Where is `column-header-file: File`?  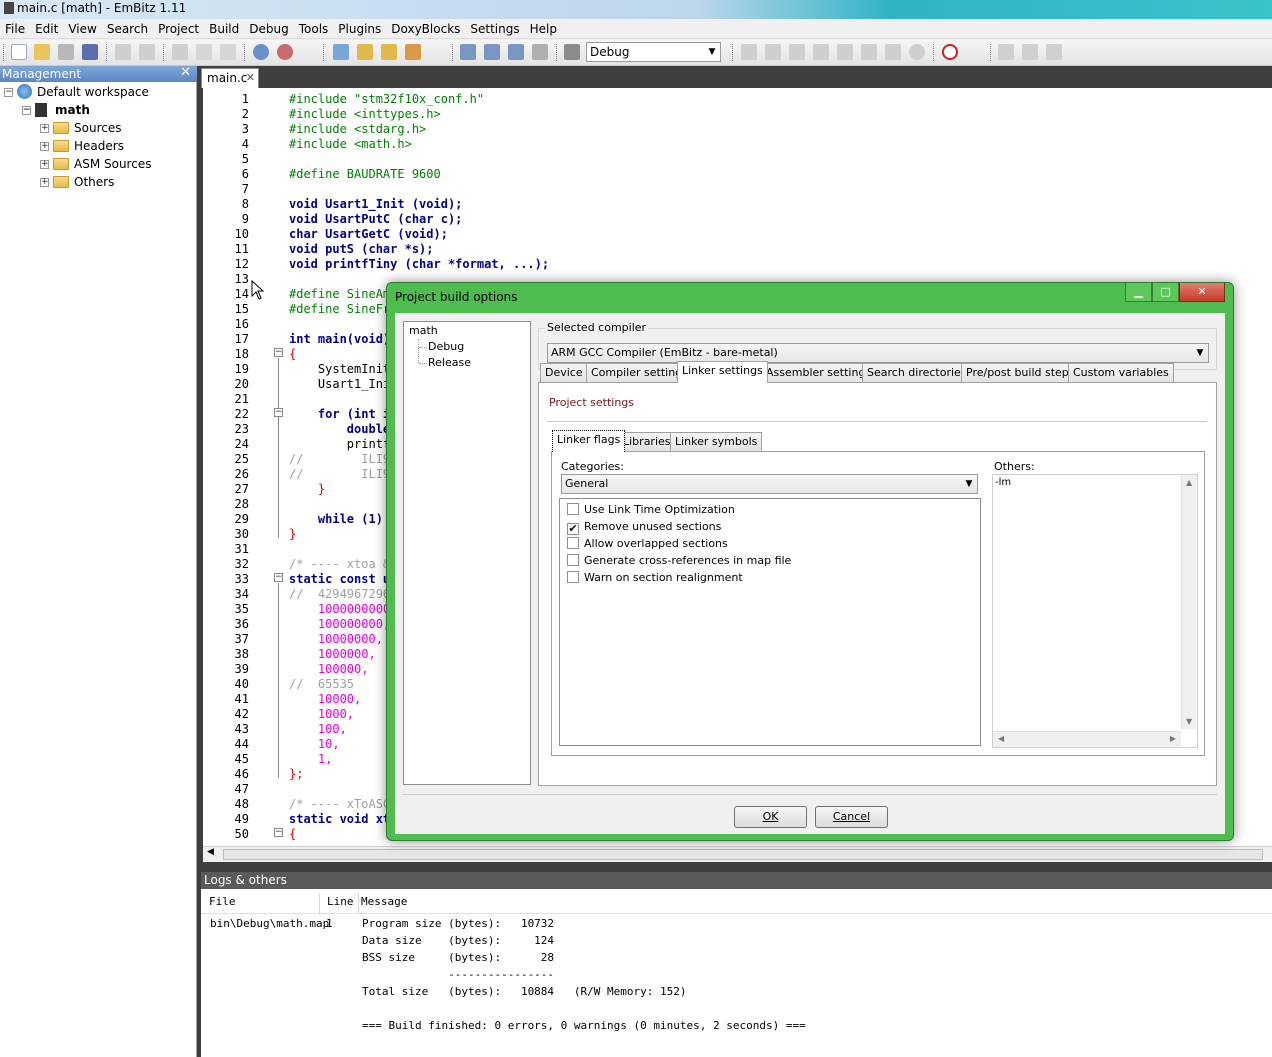
column-header-file: File is located at coordinates (261, 903).